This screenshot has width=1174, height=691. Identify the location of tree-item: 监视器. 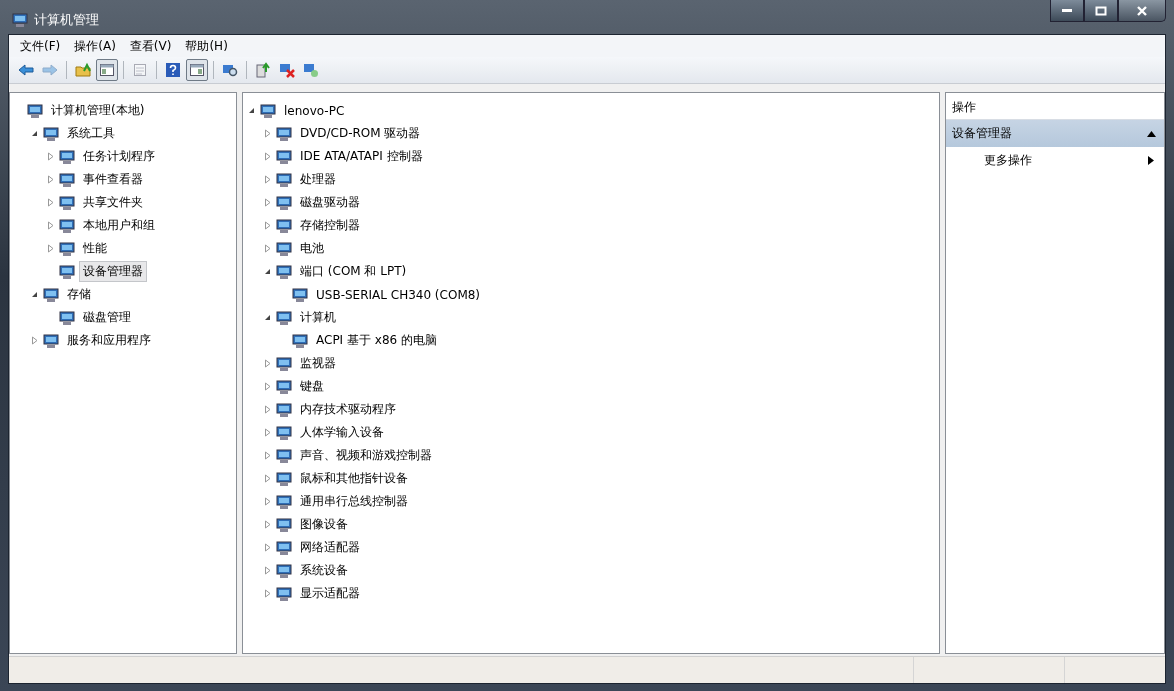
(318, 363).